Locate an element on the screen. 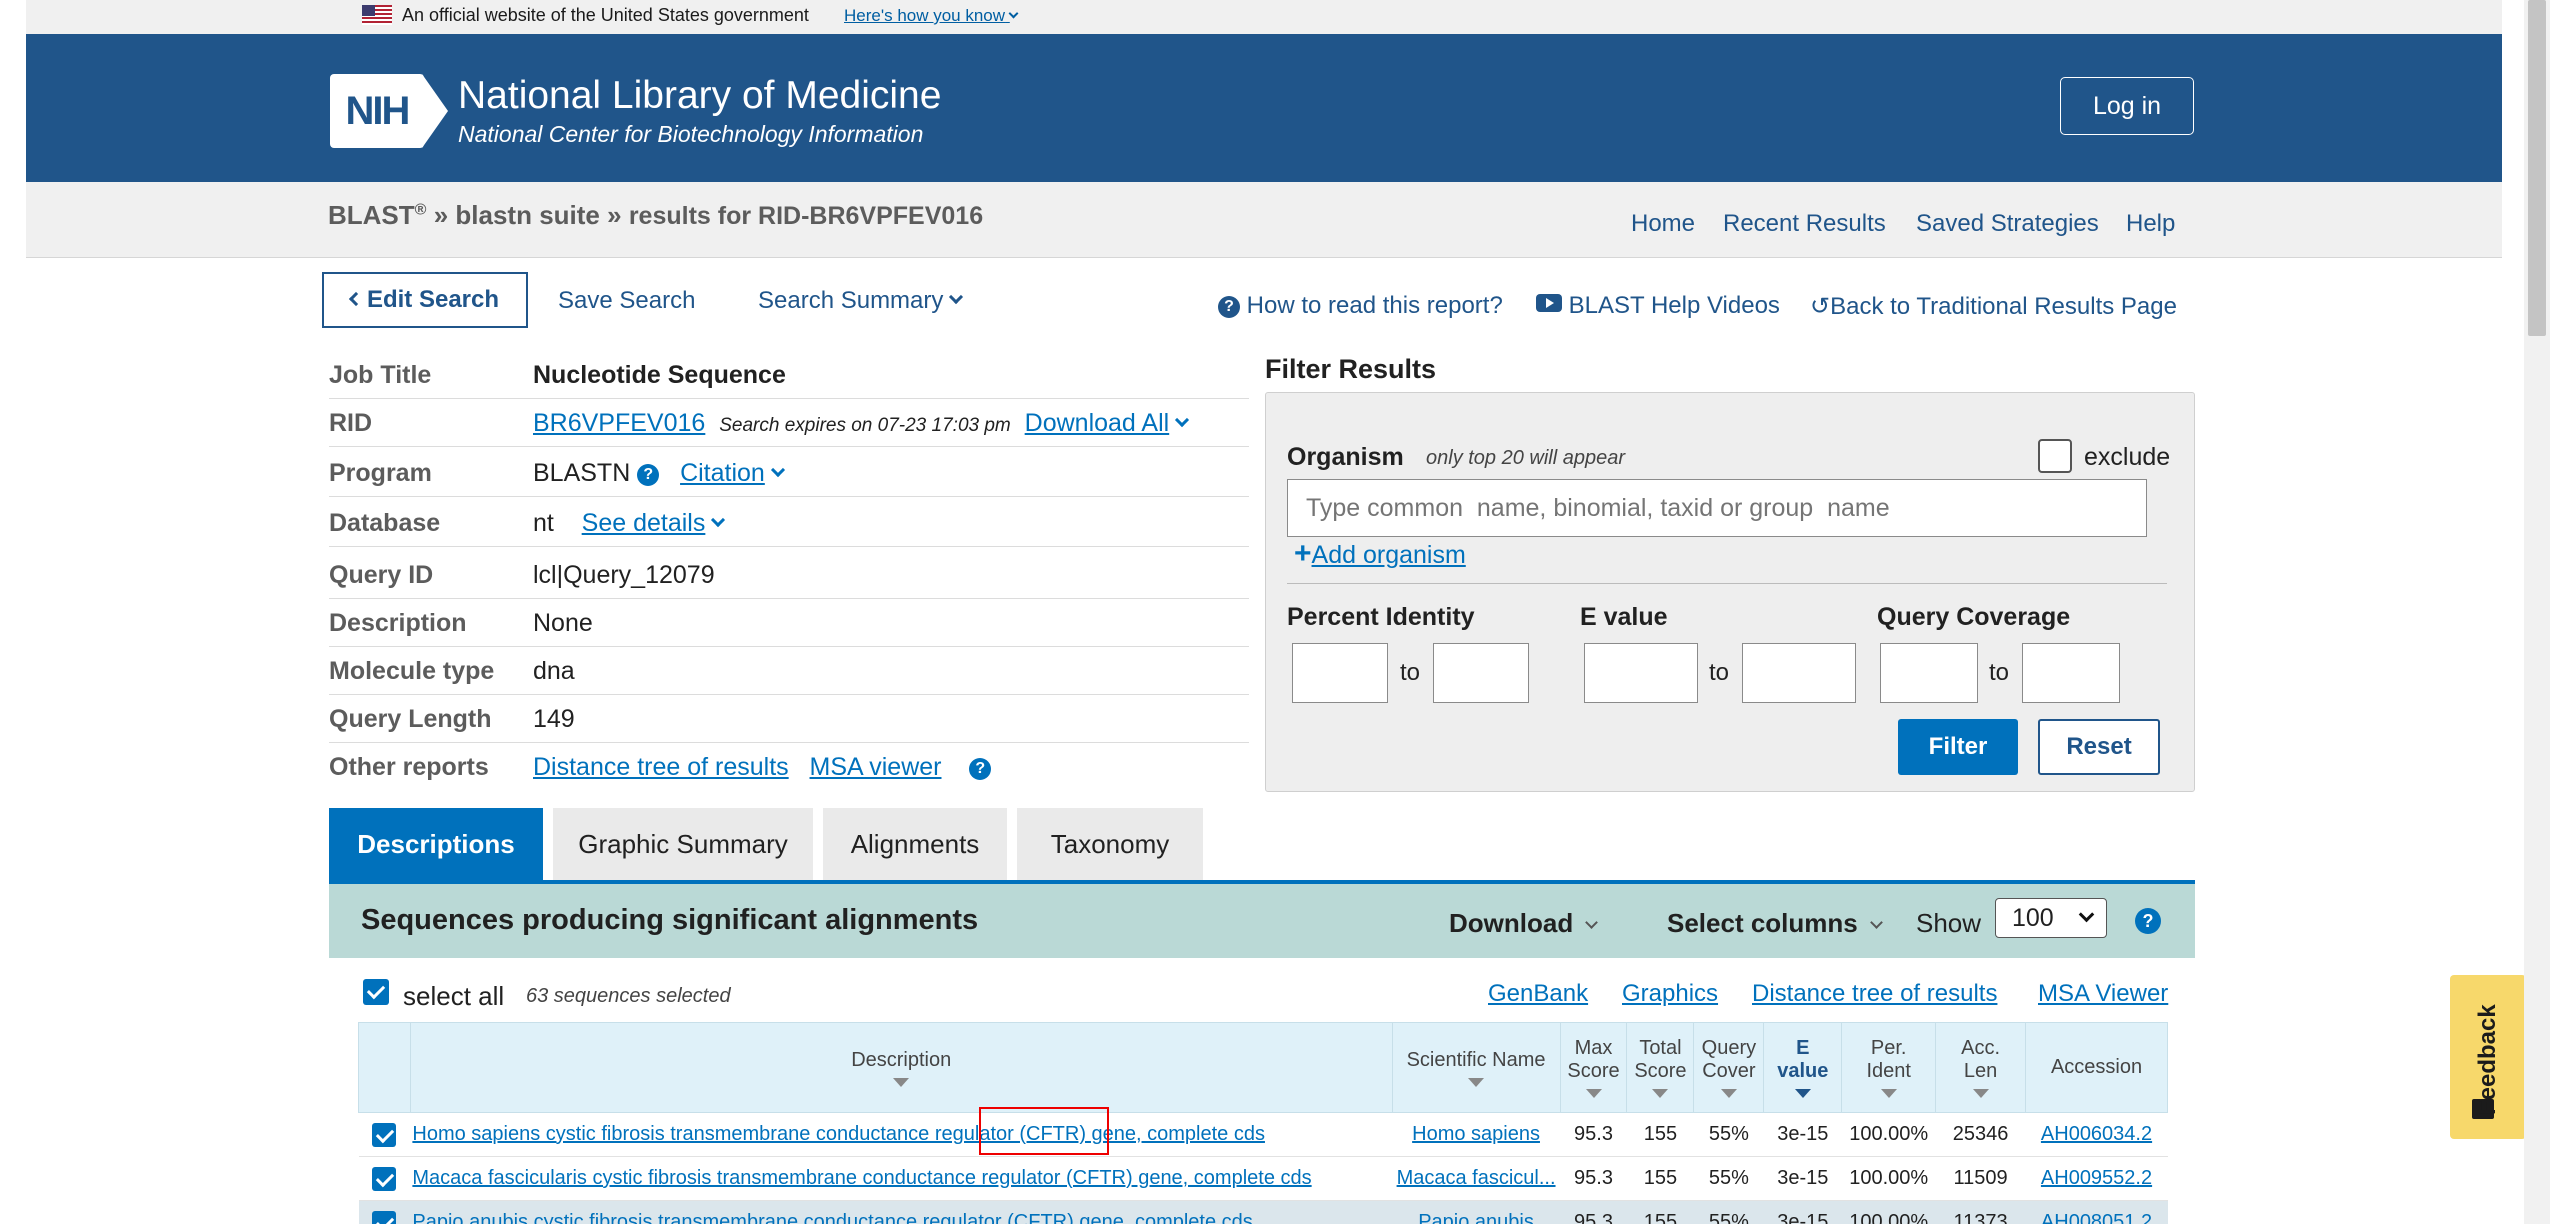 The height and width of the screenshot is (1224, 2550). col-accession: Accession is located at coordinates (2096, 1067).